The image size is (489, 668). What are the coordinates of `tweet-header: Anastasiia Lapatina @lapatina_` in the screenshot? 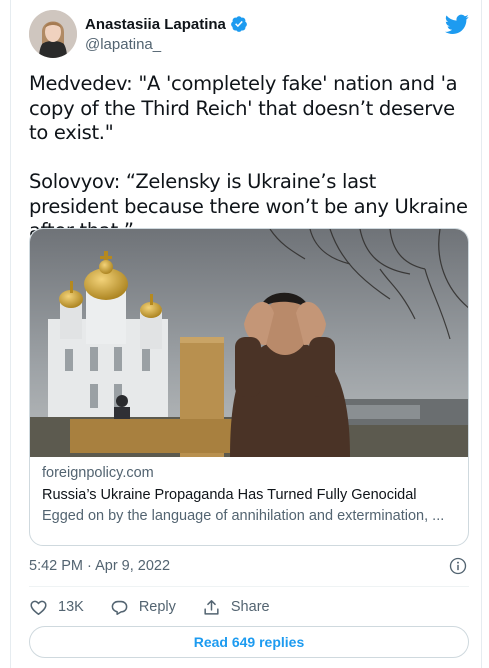 It's located at (249, 36).